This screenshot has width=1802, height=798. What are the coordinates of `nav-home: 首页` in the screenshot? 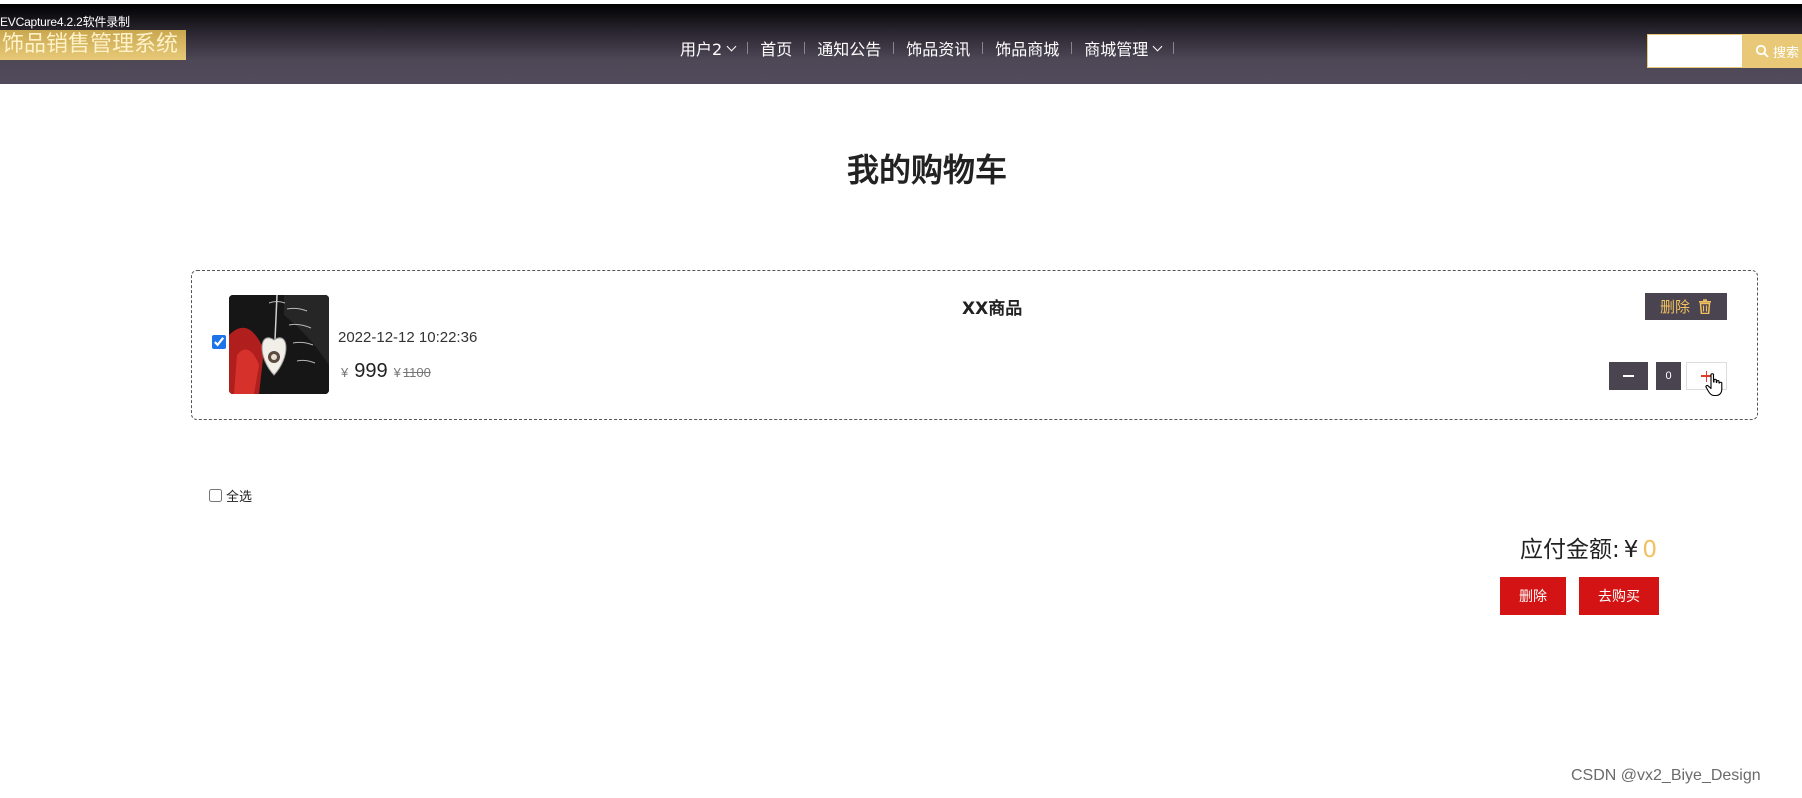 It's located at (776, 48).